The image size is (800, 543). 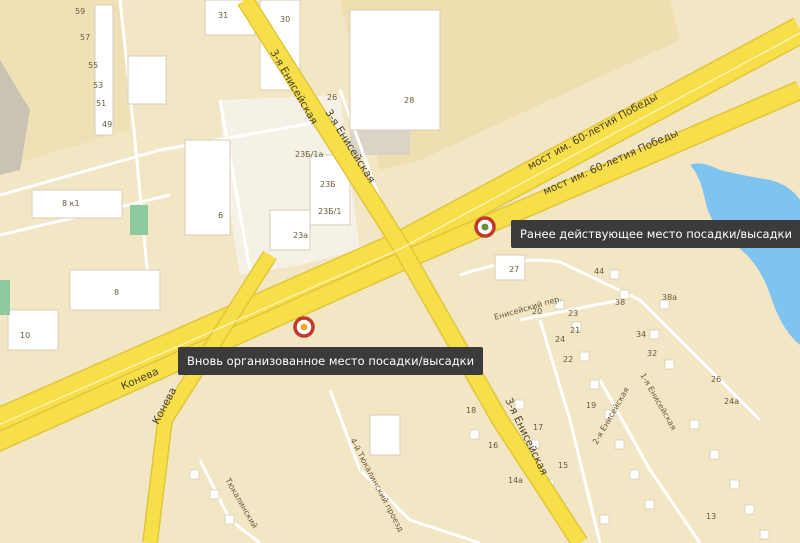 What do you see at coordinates (116, 292) in the screenshot?
I see `house-number: 8` at bounding box center [116, 292].